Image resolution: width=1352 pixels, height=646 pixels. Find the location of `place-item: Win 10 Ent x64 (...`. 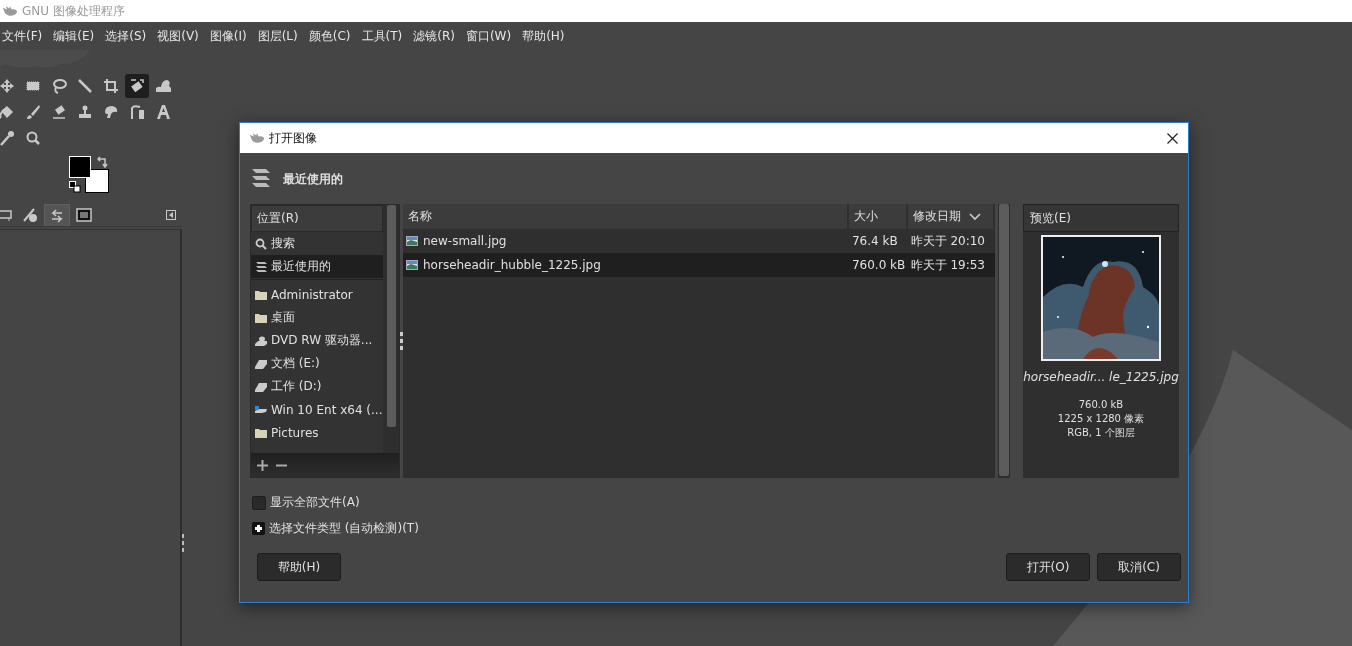

place-item: Win 10 Ent x64 (... is located at coordinates (317, 409).